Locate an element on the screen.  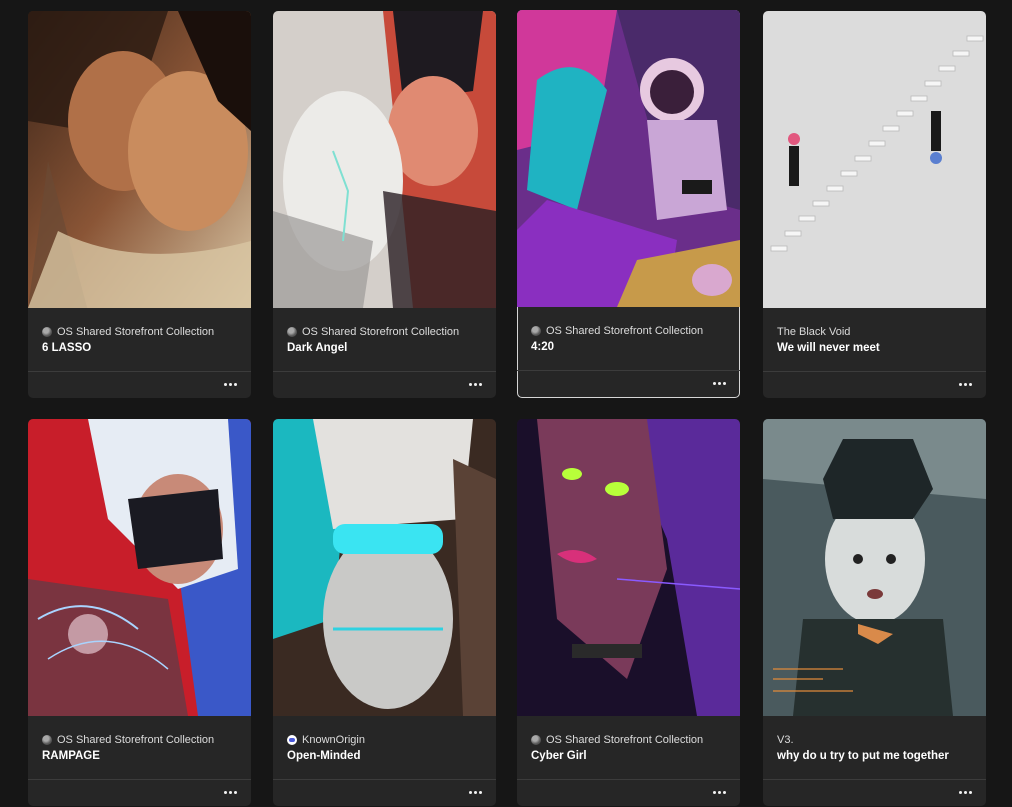
cyber-masked-woman-art is located at coordinates (139, 567).